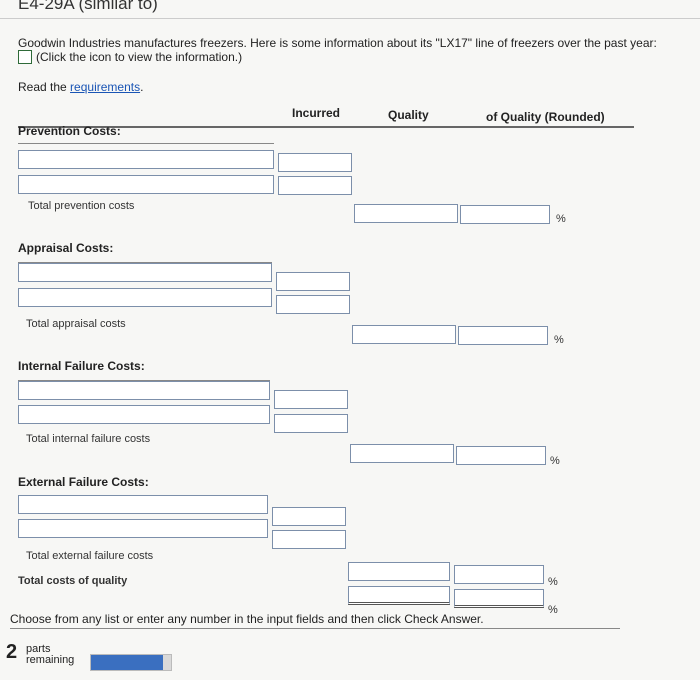  Describe the element at coordinates (88, 6) in the screenshot. I see `exercise-title: E4-29A (similar to)` at that location.